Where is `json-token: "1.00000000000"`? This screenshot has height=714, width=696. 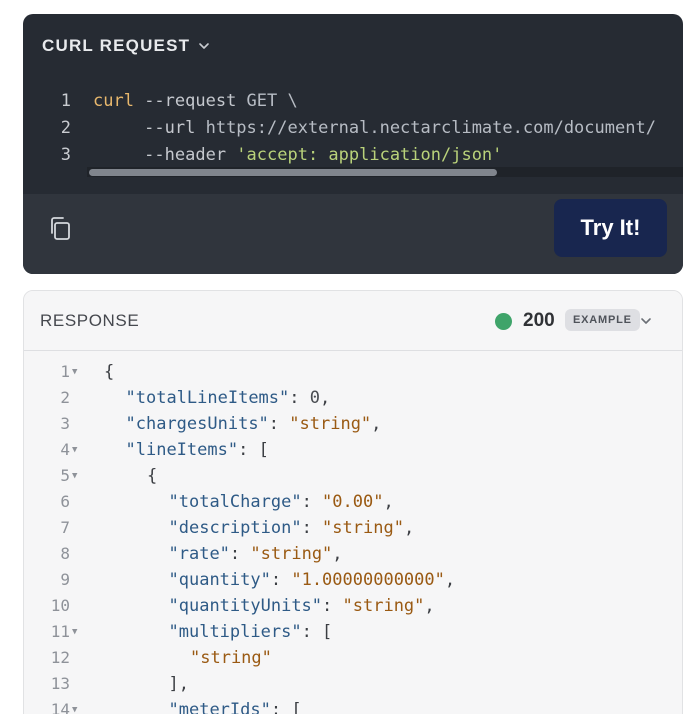 json-token: "1.00000000000" is located at coordinates (368, 580).